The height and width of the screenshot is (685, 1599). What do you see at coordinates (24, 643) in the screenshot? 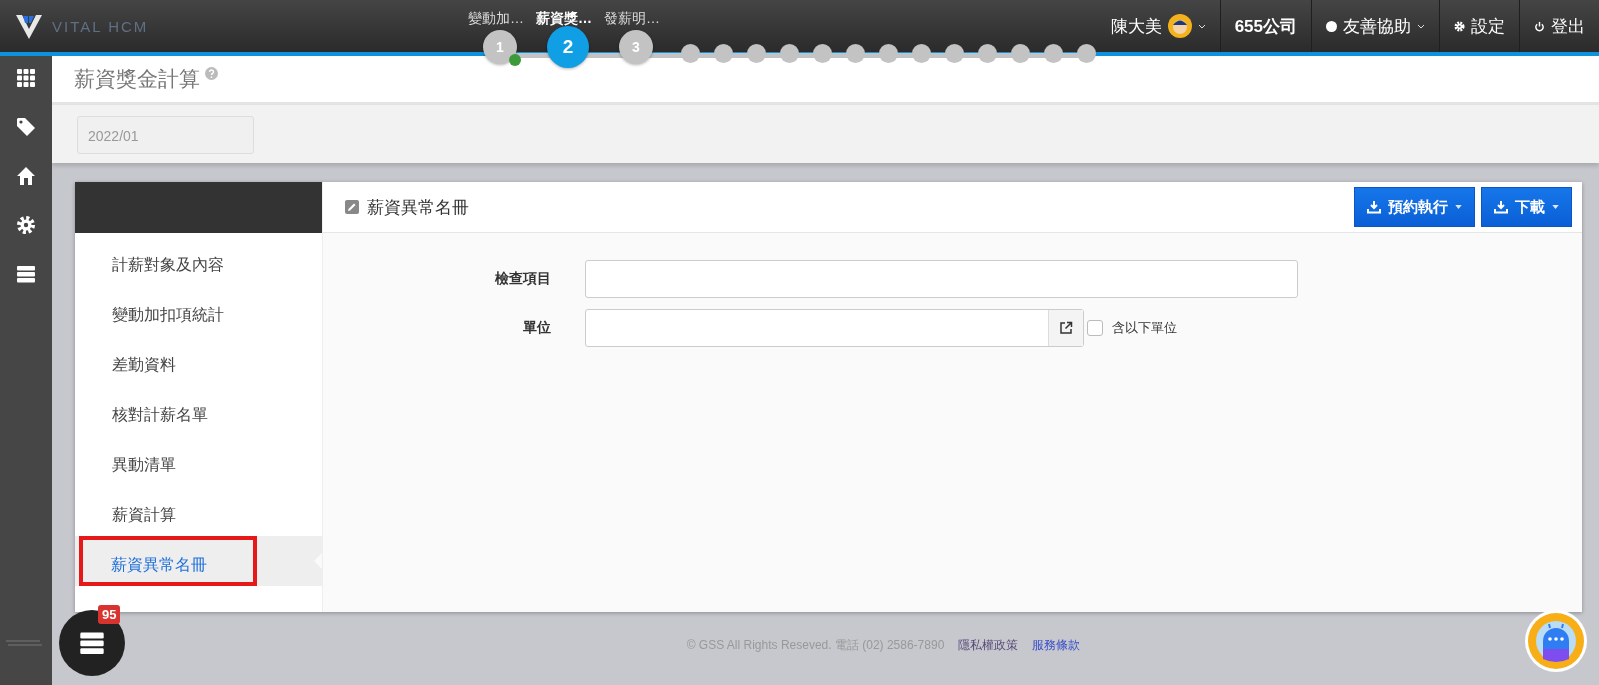
I see `company-logo-icon` at bounding box center [24, 643].